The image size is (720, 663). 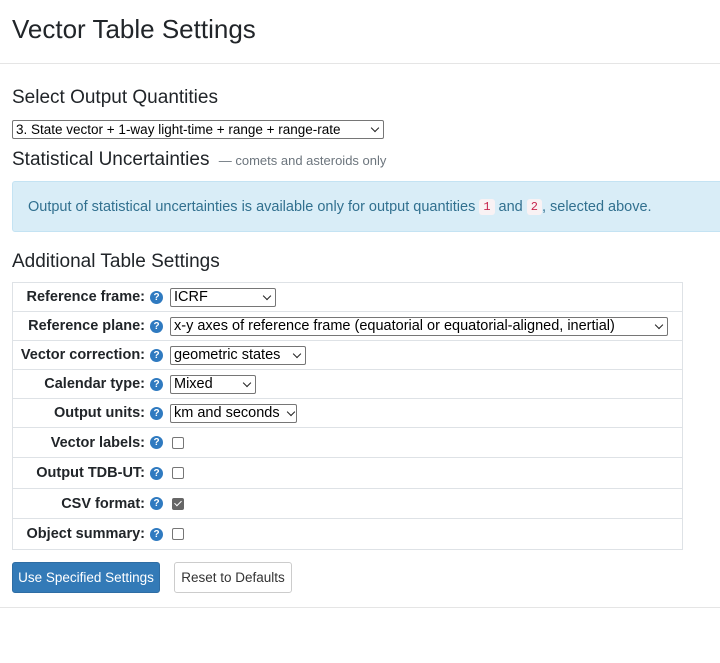 What do you see at coordinates (596, 206) in the screenshot?
I see `info-text-suffix: , selected above.` at bounding box center [596, 206].